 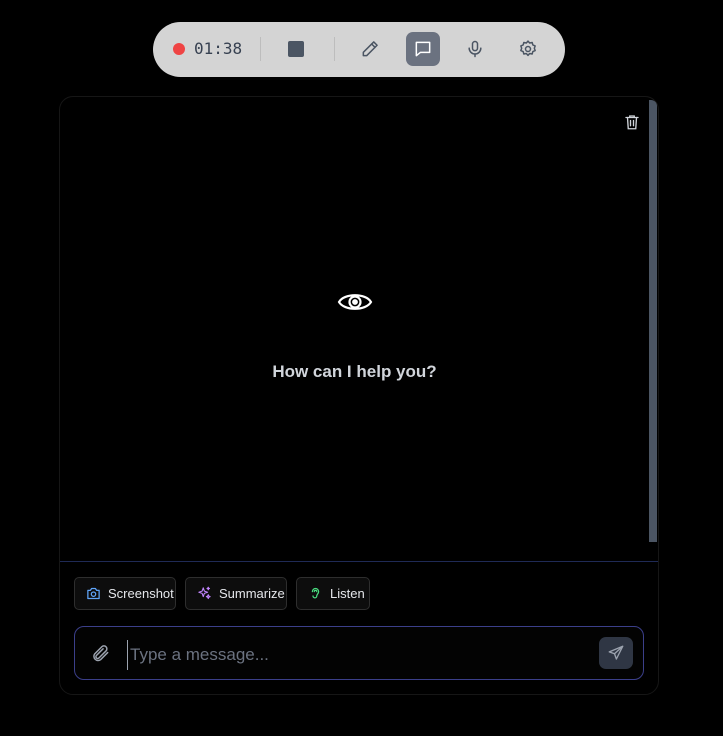 I want to click on microphone-button, so click(x=475, y=49).